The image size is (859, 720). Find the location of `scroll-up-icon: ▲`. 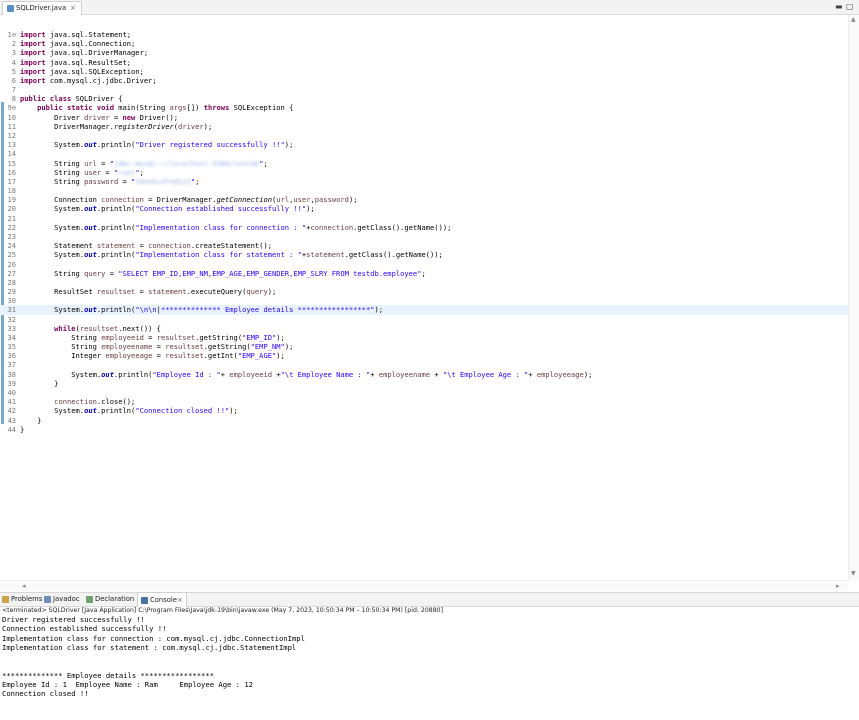

scroll-up-icon: ▲ is located at coordinates (853, 19).